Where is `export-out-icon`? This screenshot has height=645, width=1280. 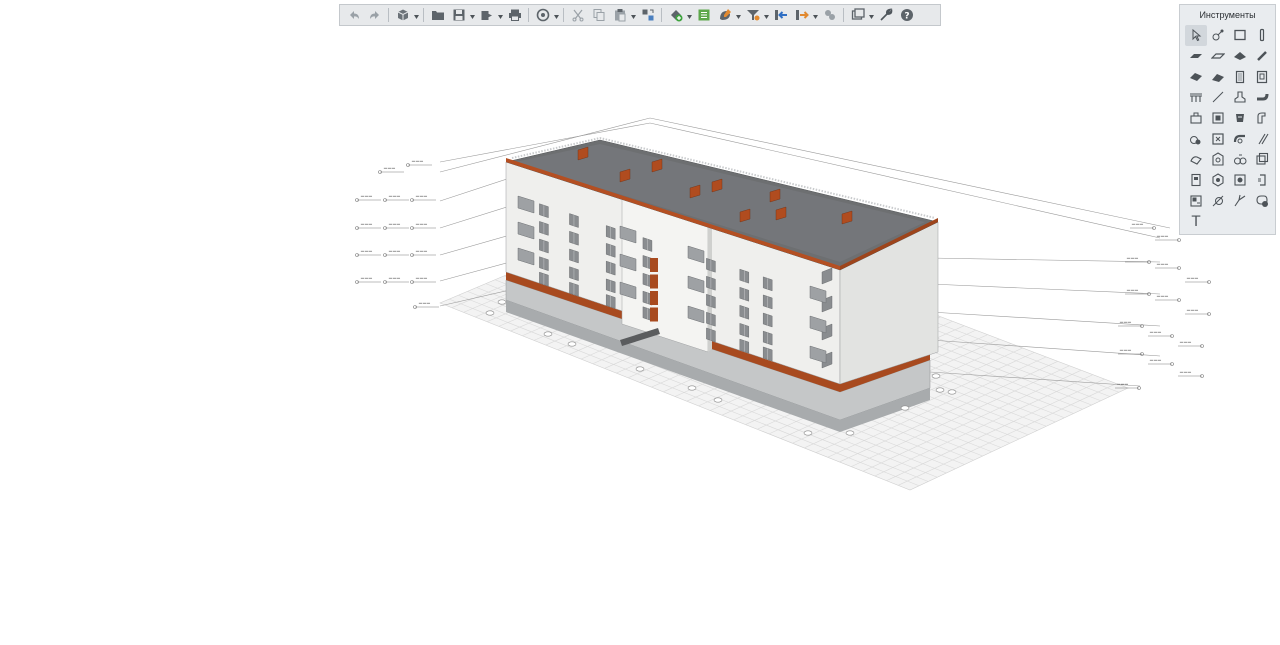
export-out-icon is located at coordinates (802, 15).